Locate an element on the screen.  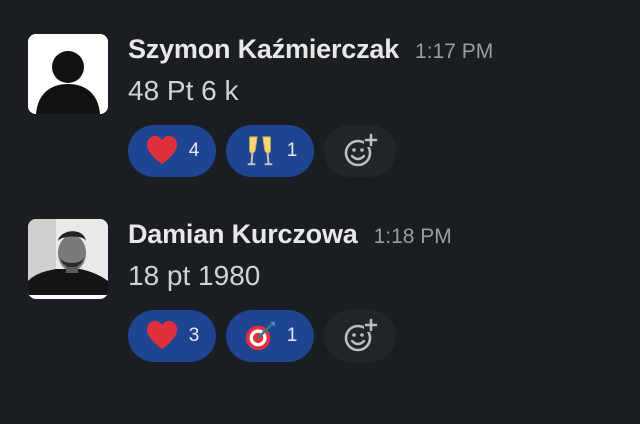
message-text: 48 Pt 6 k is located at coordinates (183, 90).